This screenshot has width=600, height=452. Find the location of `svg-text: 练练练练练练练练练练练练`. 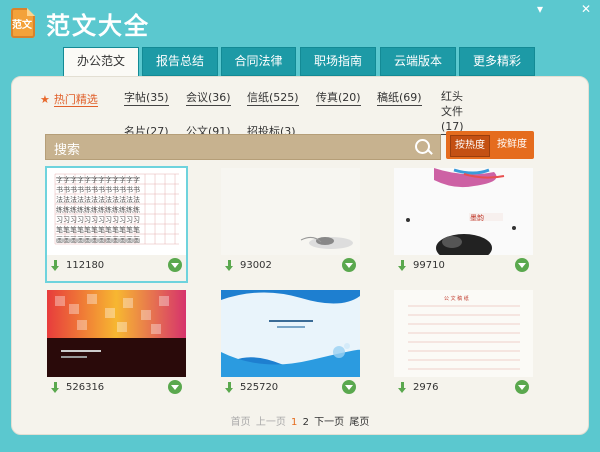

svg-text: 练练练练练练练练练练练练 is located at coordinates (98, 209).